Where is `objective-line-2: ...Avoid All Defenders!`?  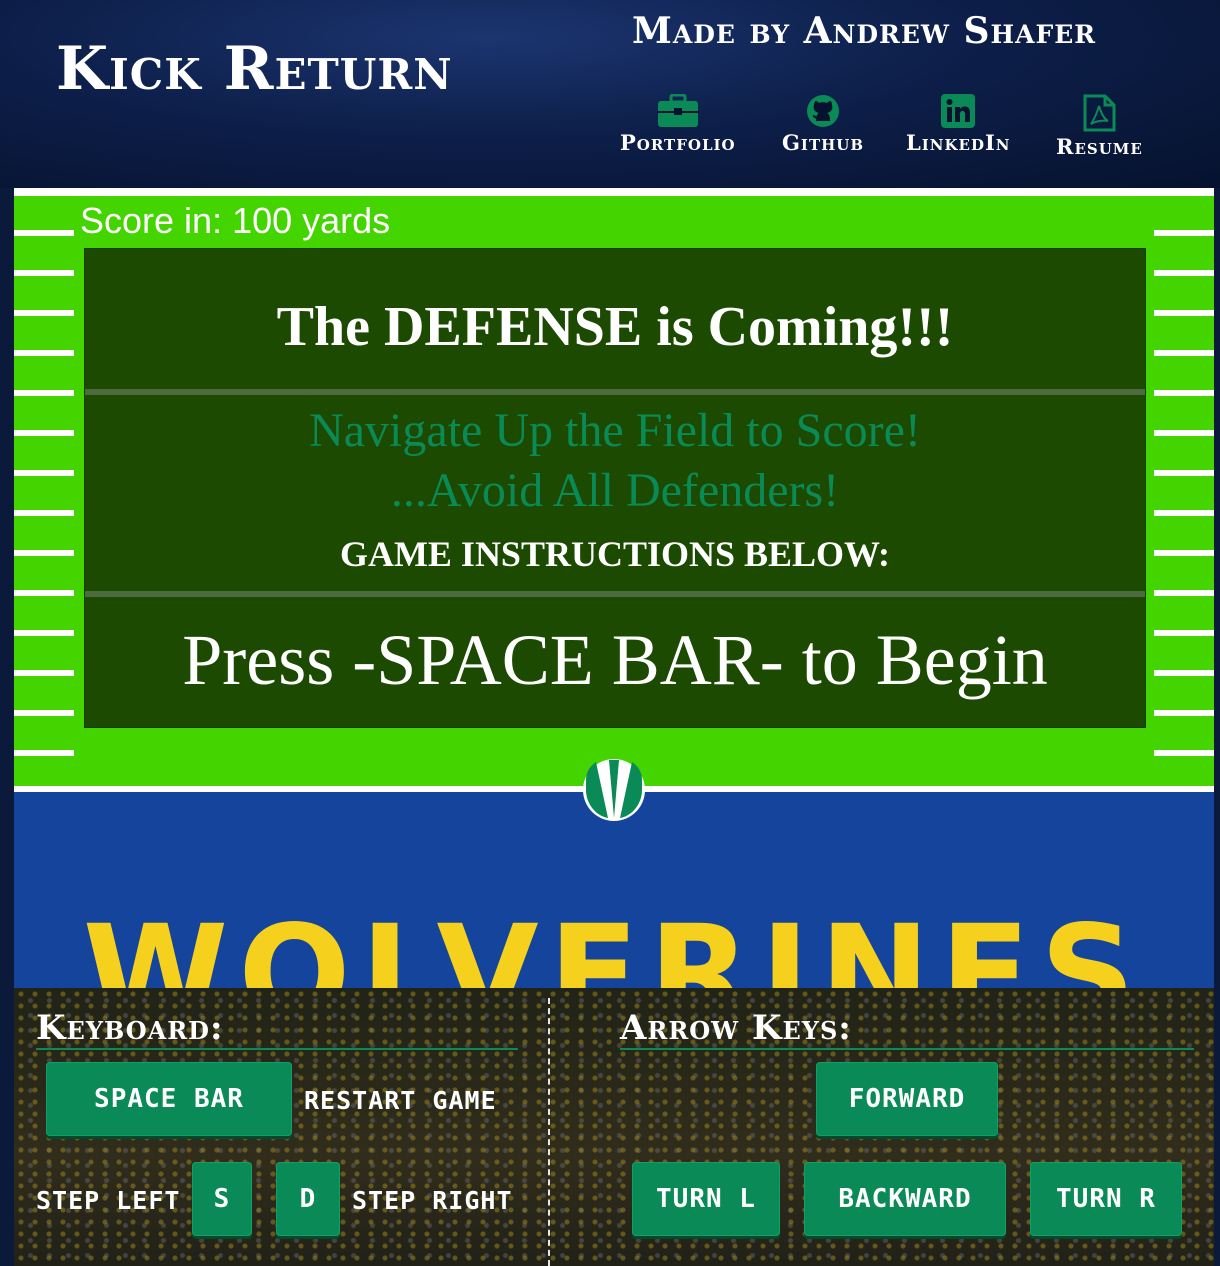
objective-line-2: ...Avoid All Defenders! is located at coordinates (615, 490).